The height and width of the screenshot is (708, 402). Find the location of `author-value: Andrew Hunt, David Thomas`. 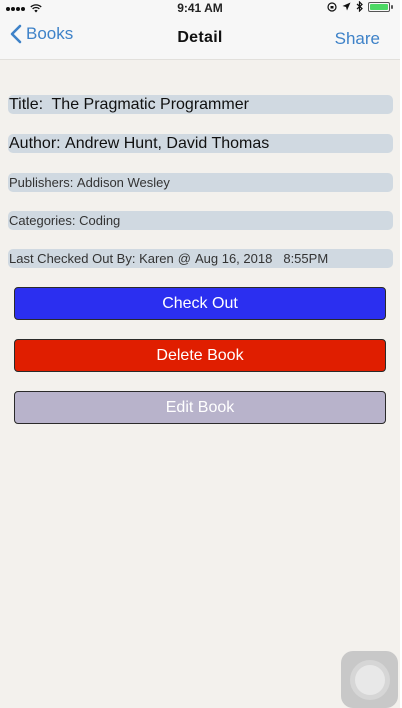

author-value: Andrew Hunt, David Thomas is located at coordinates (167, 143).